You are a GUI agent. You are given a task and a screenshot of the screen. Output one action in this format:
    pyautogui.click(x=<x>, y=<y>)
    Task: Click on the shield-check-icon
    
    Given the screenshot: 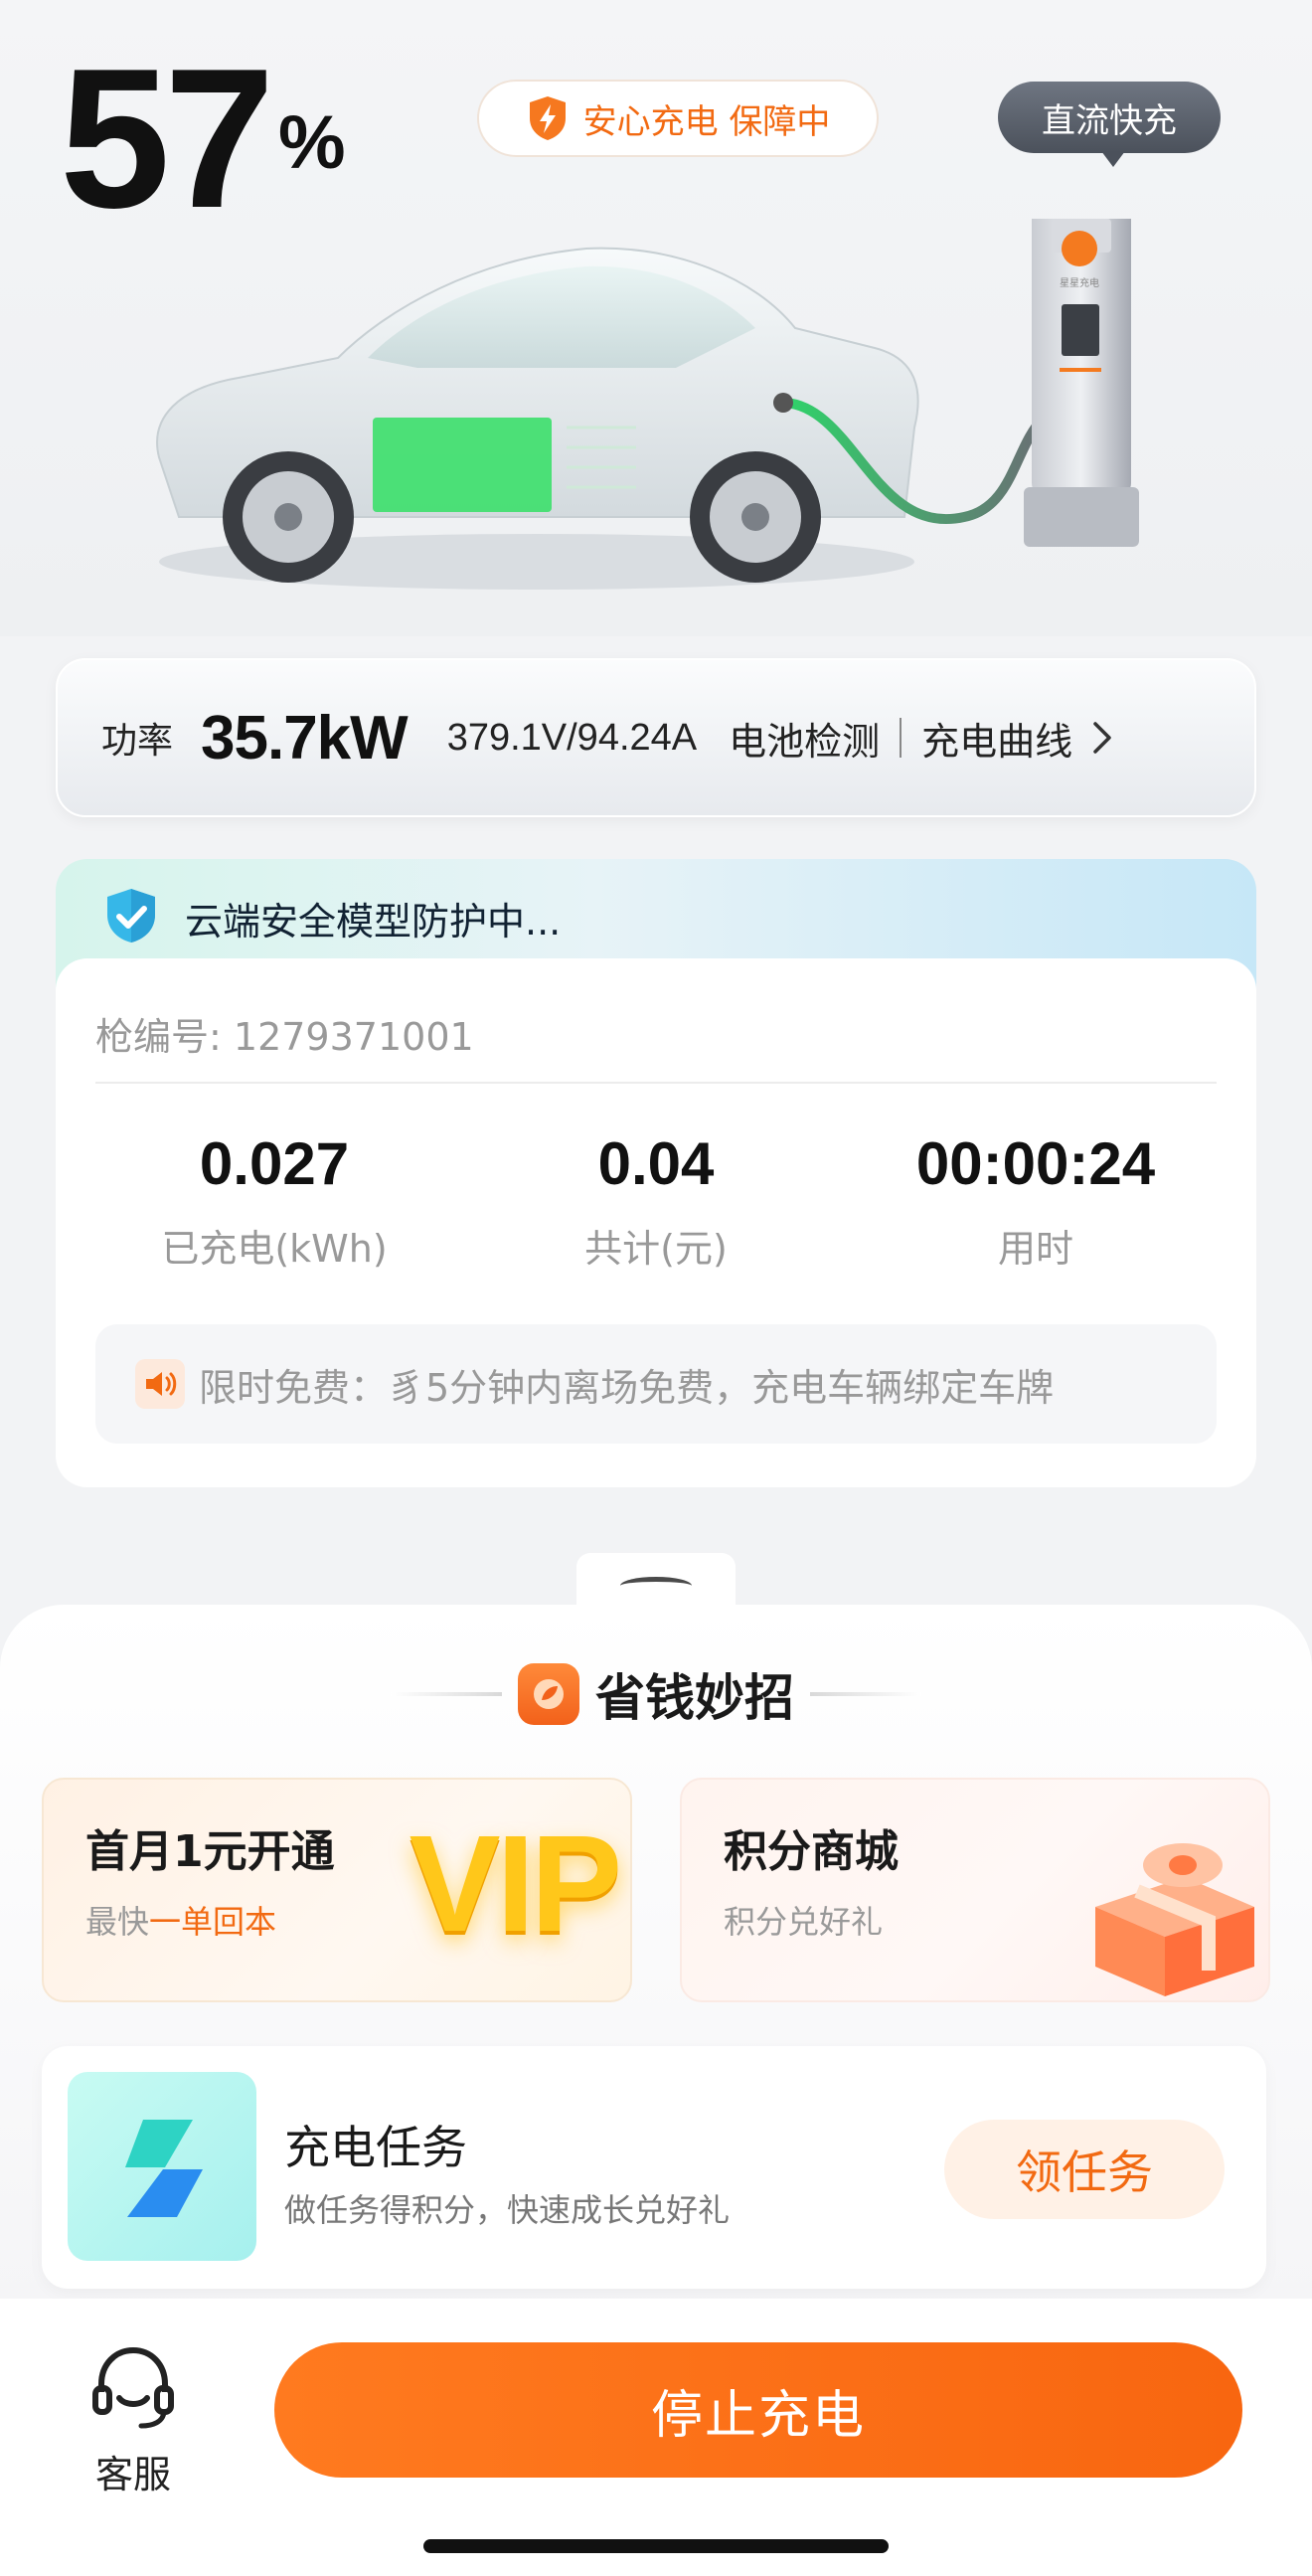 What is the action you would take?
    pyautogui.click(x=131, y=916)
    